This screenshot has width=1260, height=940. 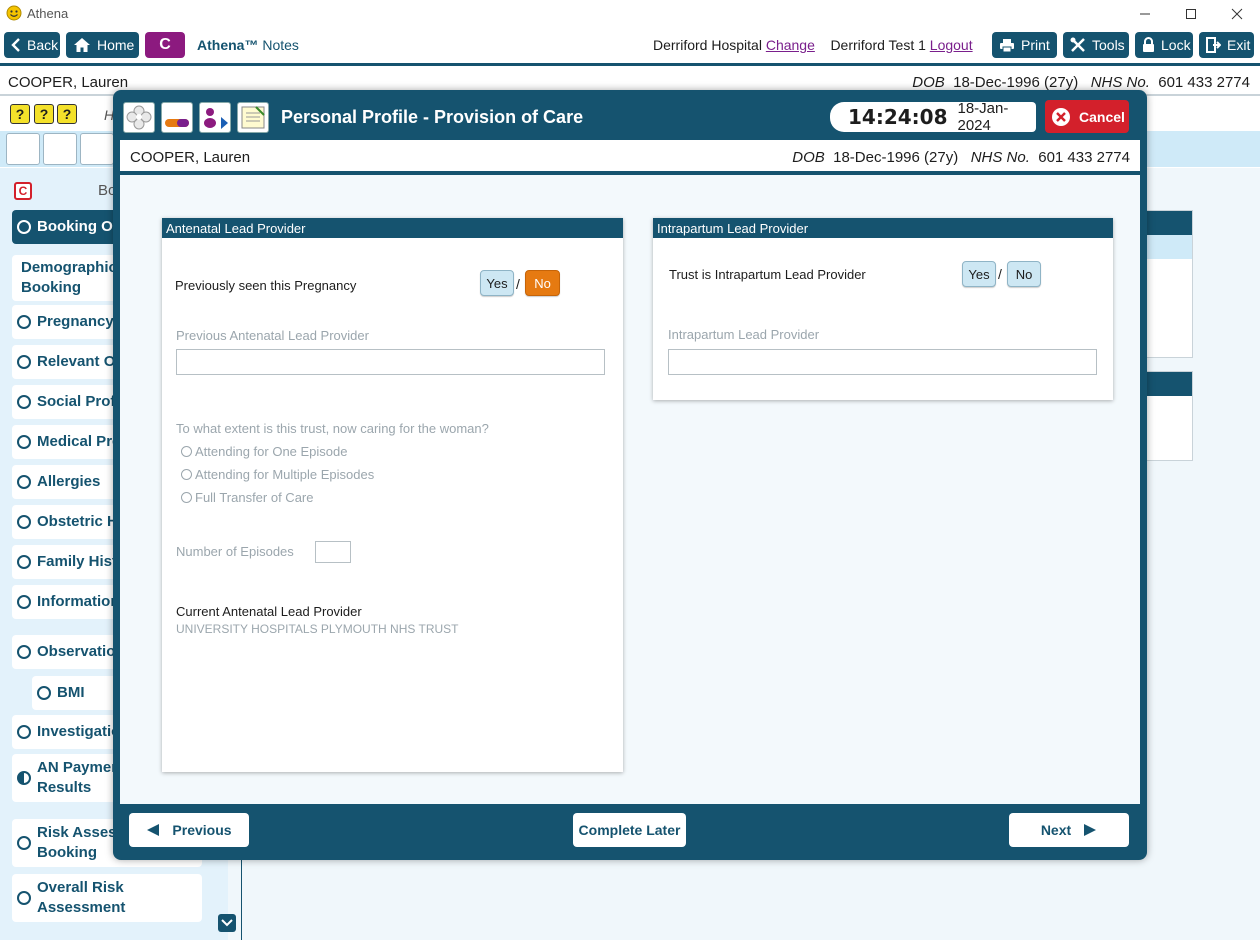 I want to click on intrapartum-provider-label: Intrapartum Lead Provider, so click(x=744, y=334).